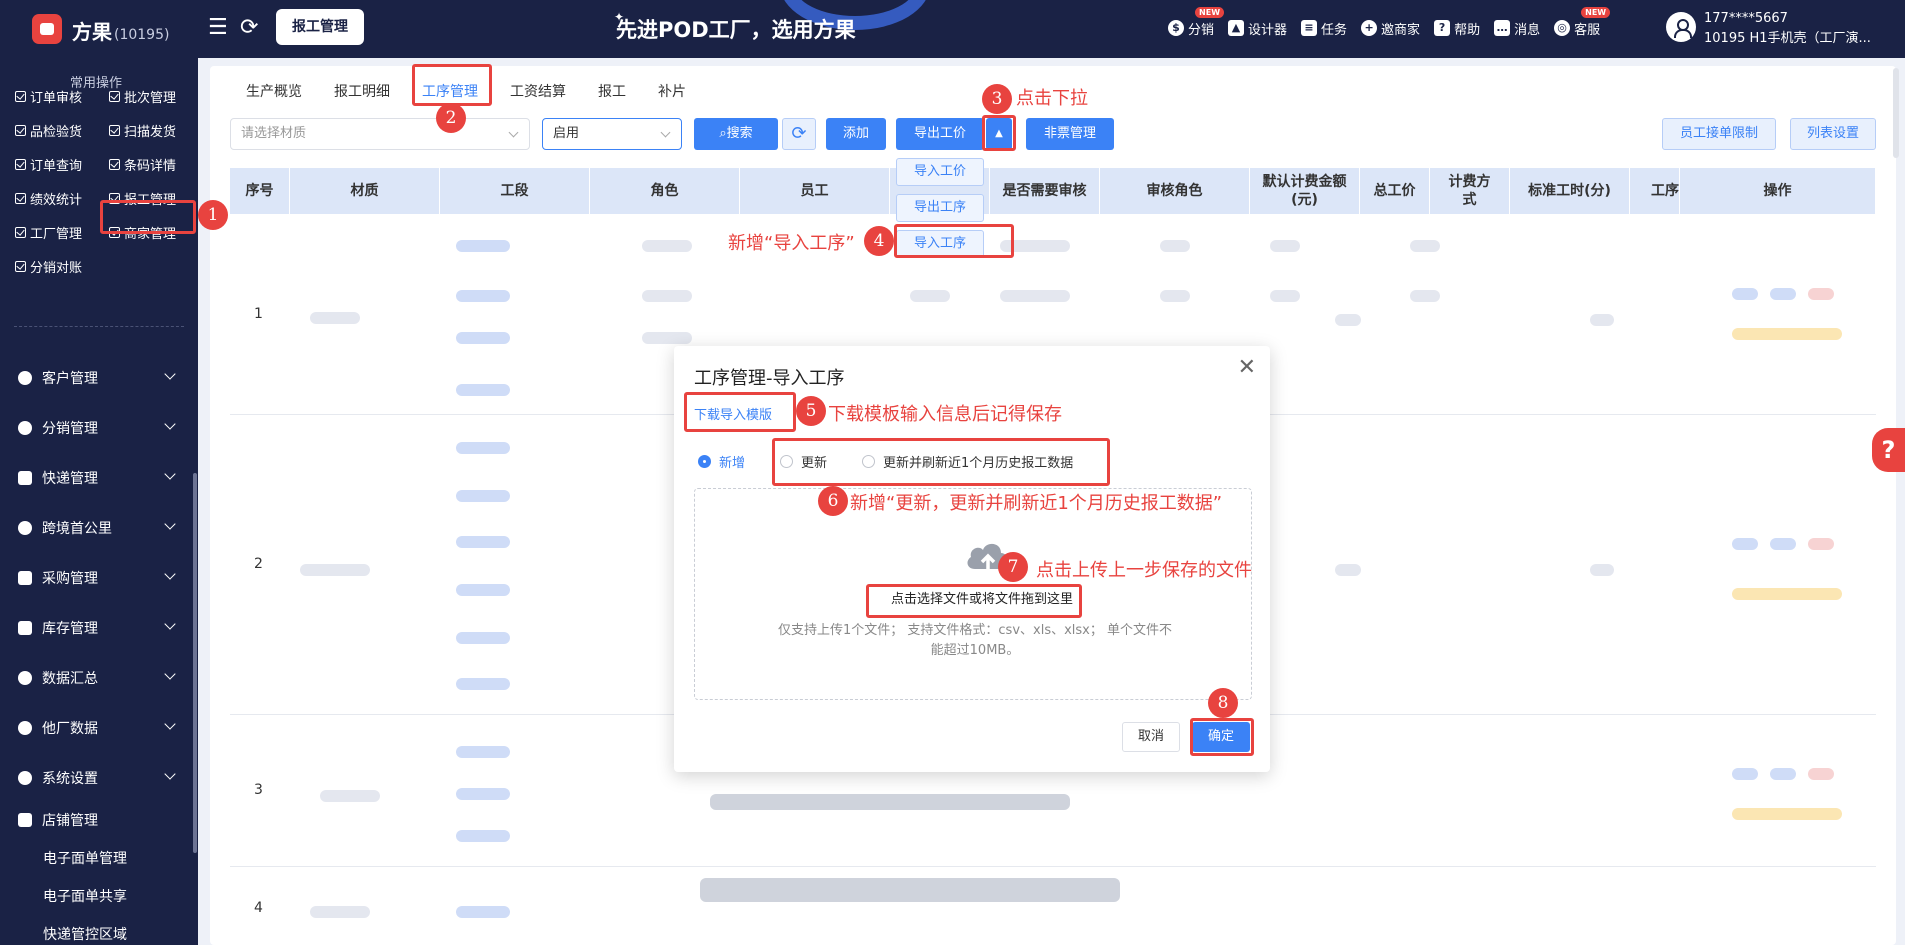 The image size is (1905, 945). I want to click on th-default-amount: 默认计费金额(元), so click(1305, 191).